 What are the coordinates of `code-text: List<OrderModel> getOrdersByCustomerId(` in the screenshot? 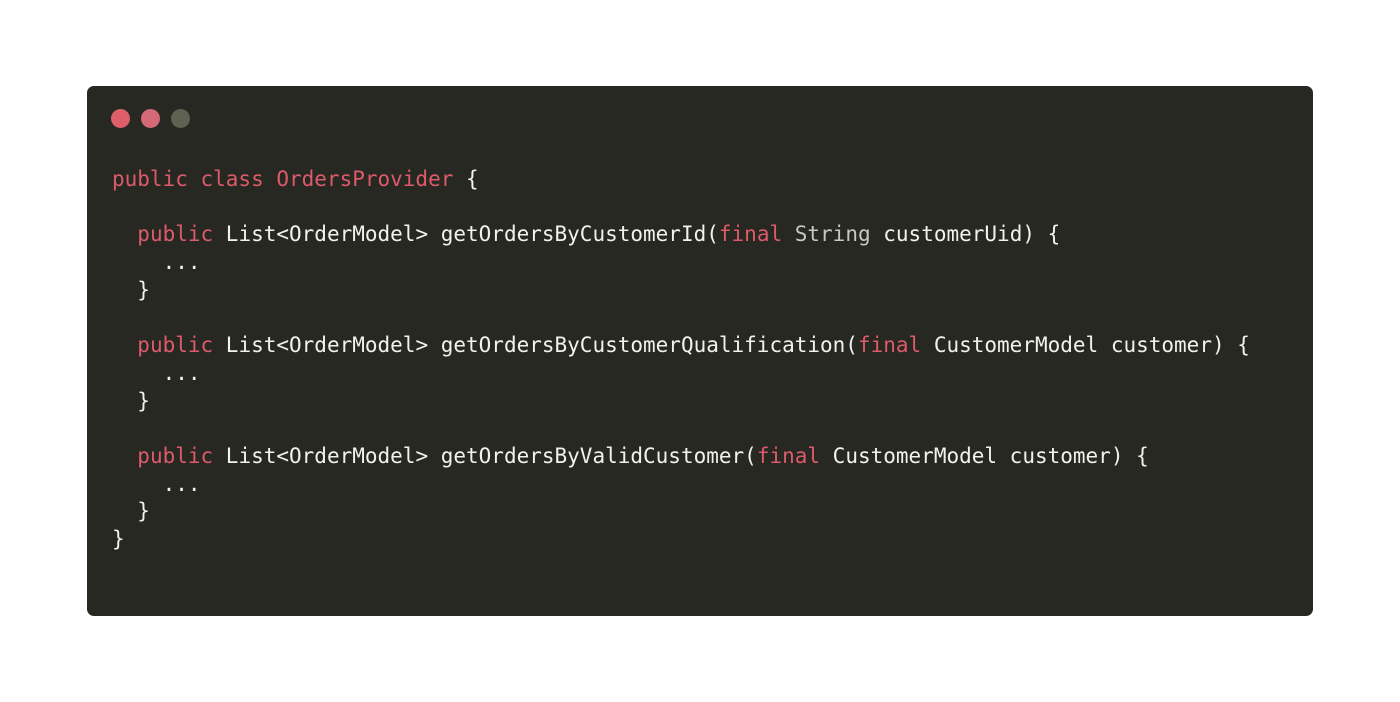 It's located at (466, 234).